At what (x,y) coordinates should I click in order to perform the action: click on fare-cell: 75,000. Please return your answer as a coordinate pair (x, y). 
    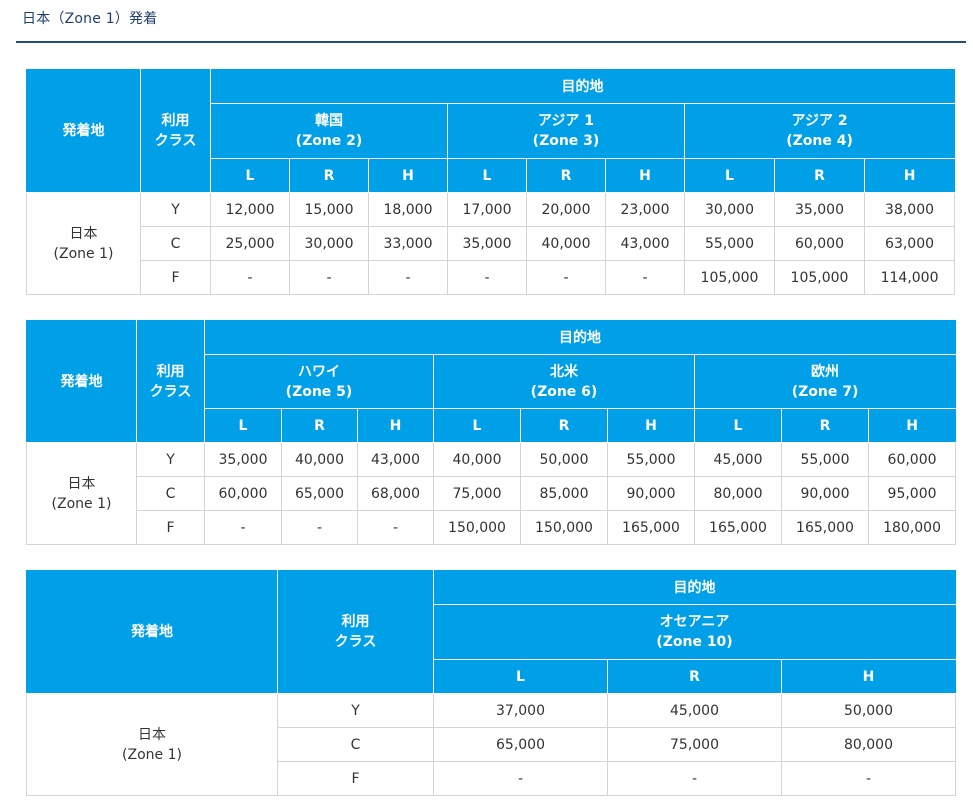
    Looking at the image, I should click on (694, 744).